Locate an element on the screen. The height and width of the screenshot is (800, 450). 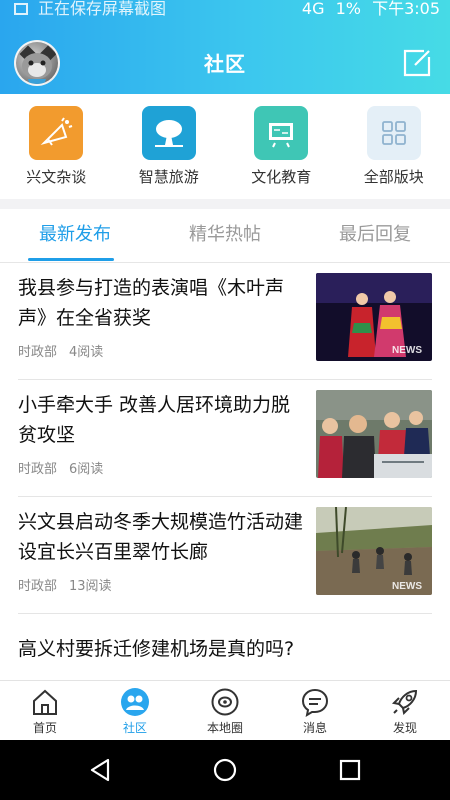
article-title: 小手牵大手 改善人居环境助力脱贫攻坚 is located at coordinates (154, 420).